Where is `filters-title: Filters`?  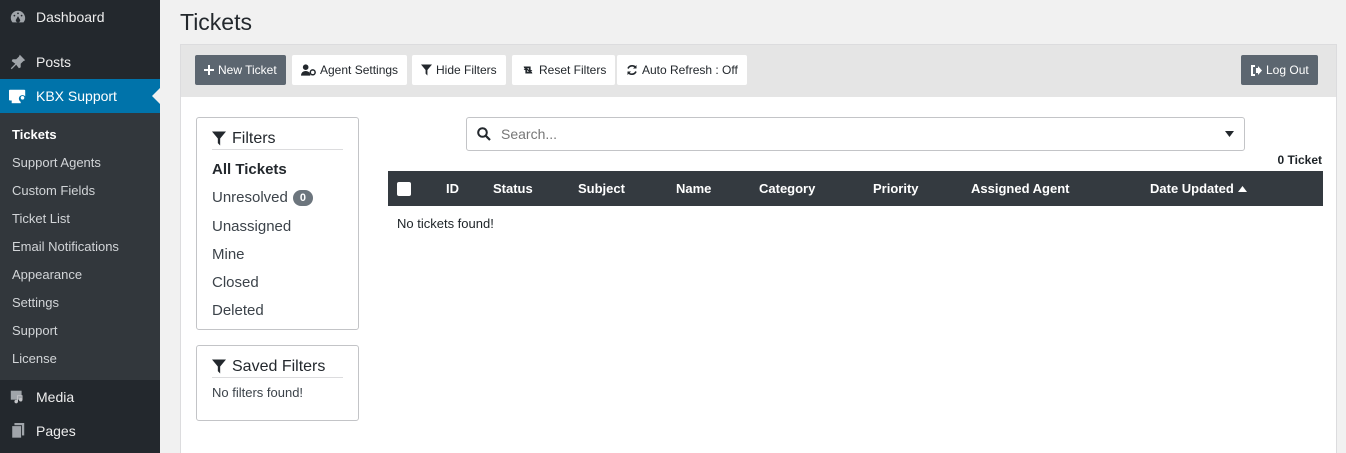
filters-title: Filters is located at coordinates (254, 138).